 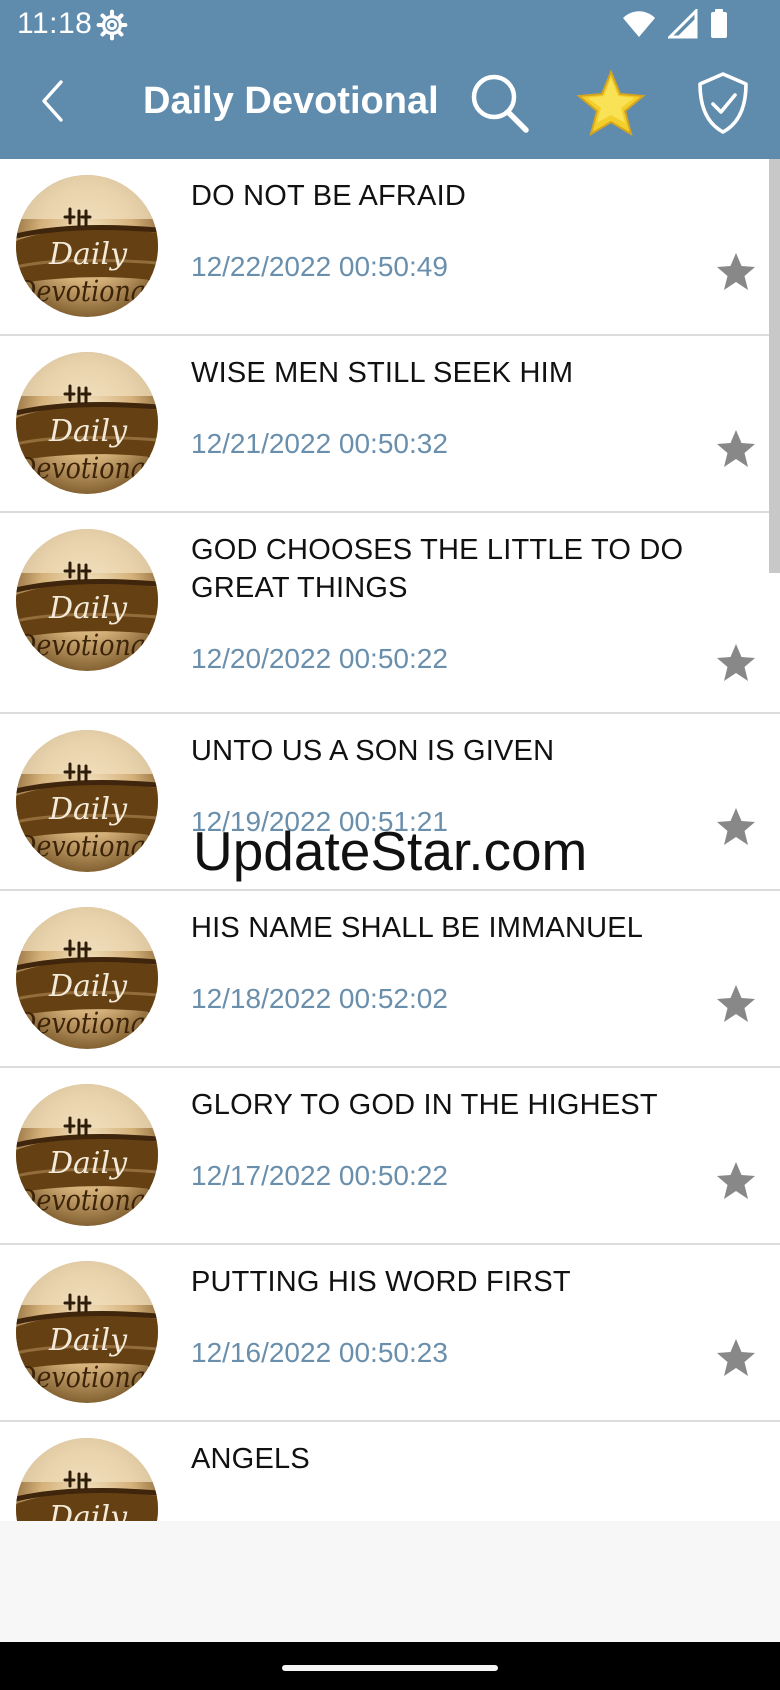 I want to click on item-date: 12/16/2022 00:50:23, so click(x=319, y=1352).